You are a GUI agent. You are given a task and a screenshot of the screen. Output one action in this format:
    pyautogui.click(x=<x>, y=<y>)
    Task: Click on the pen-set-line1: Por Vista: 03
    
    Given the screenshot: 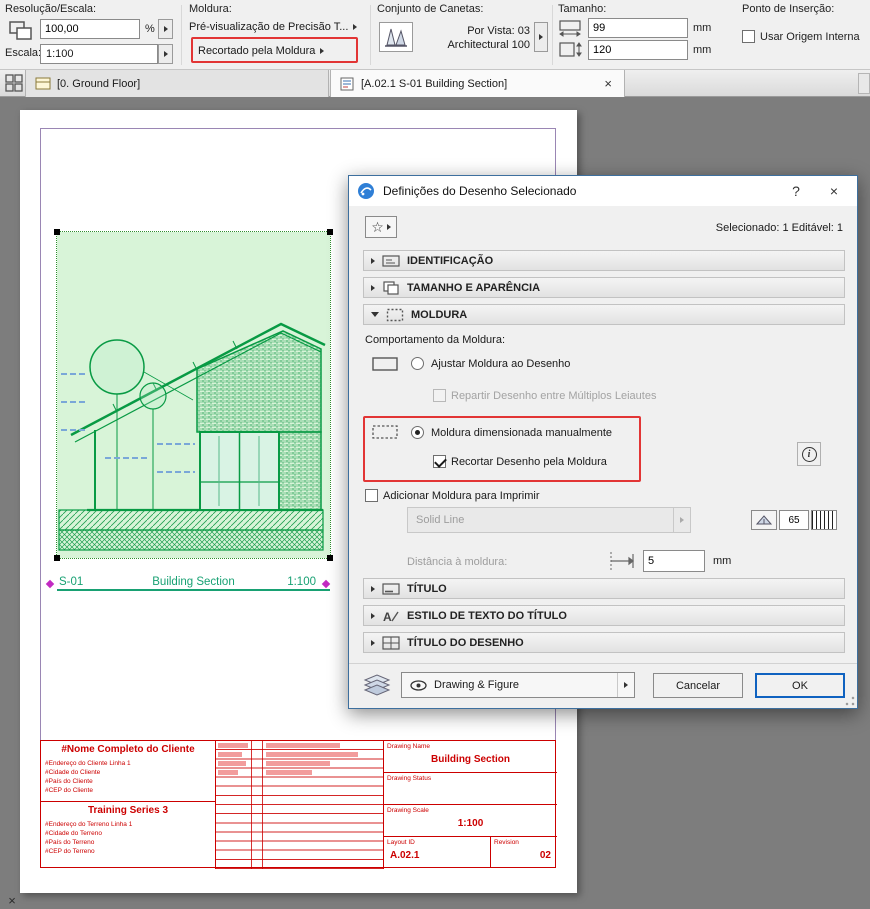 What is the action you would take?
    pyautogui.click(x=498, y=31)
    